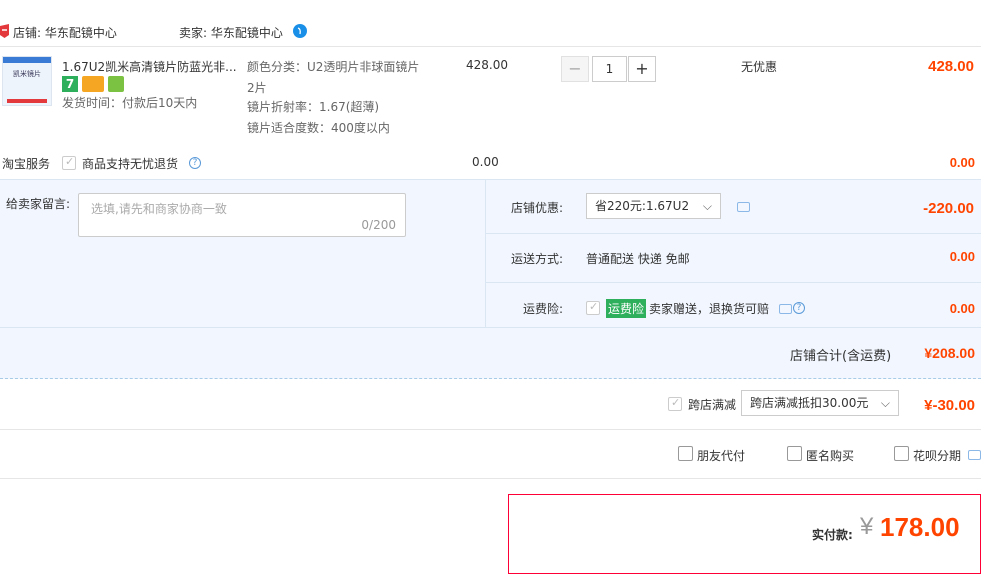 The image size is (1001, 574). What do you see at coordinates (116, 84) in the screenshot?
I see `guarantee-icon` at bounding box center [116, 84].